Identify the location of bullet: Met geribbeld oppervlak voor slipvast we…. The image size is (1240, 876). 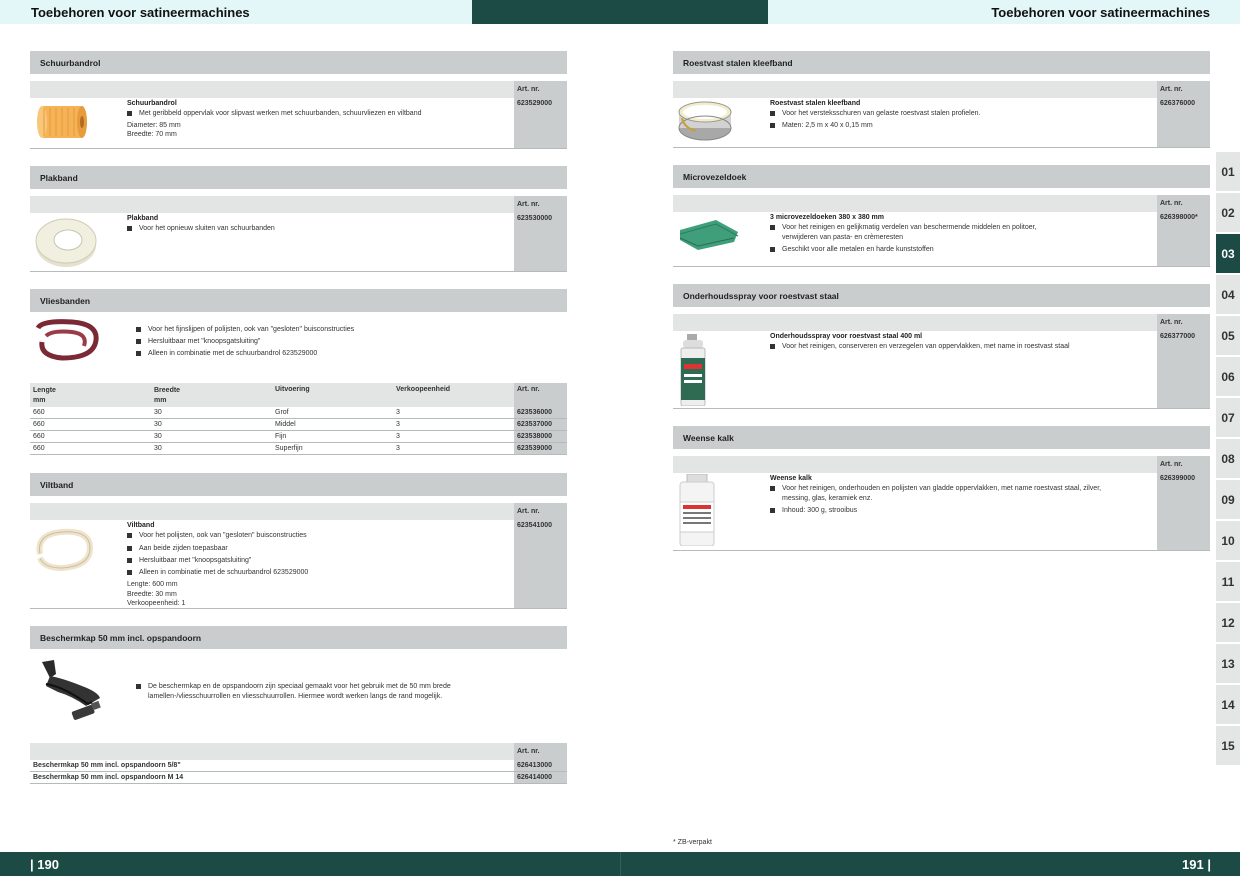
(317, 114).